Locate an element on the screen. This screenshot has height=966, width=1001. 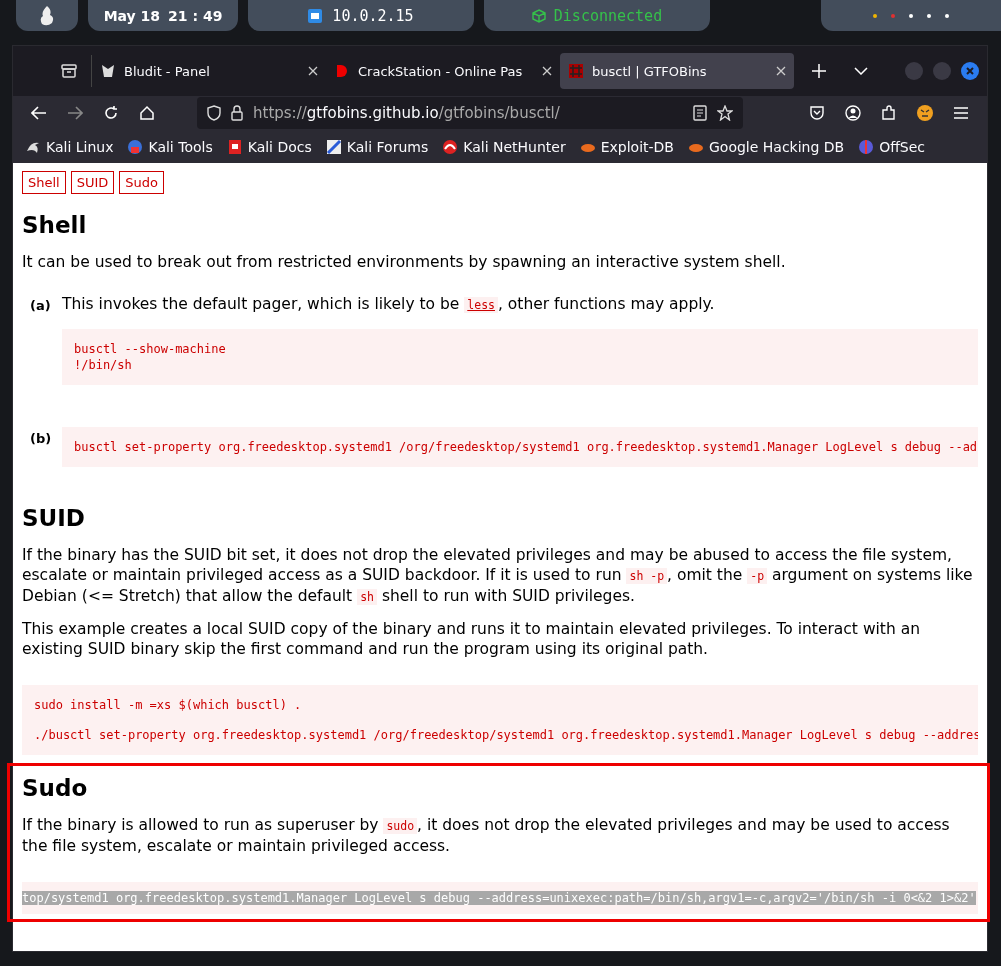
mask-icon is located at coordinates (108, 71).